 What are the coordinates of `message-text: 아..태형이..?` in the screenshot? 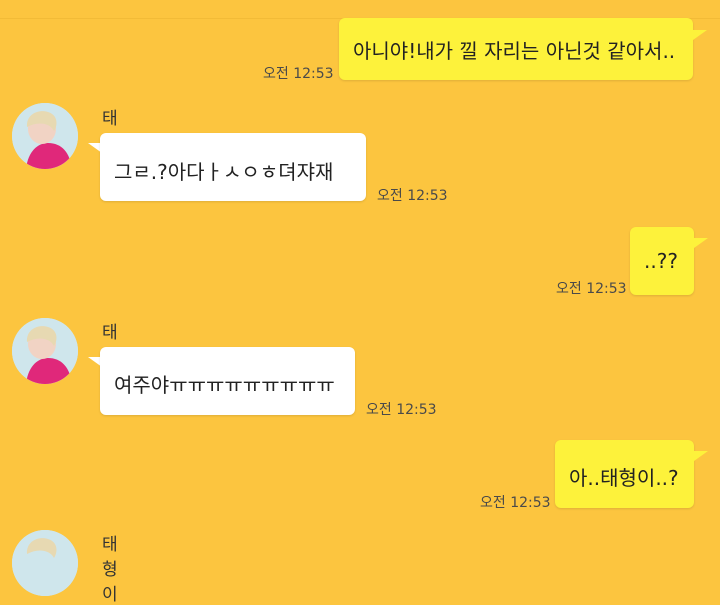 It's located at (624, 478).